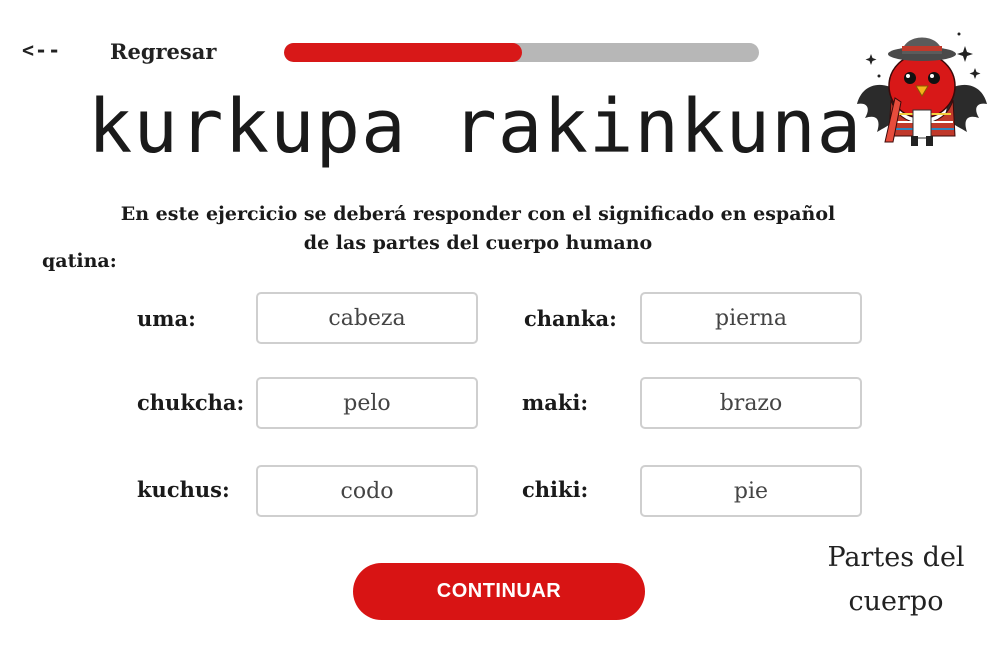 Image resolution: width=999 pixels, height=646 pixels. Describe the element at coordinates (163, 51) in the screenshot. I see `back-button: Regresar` at that location.